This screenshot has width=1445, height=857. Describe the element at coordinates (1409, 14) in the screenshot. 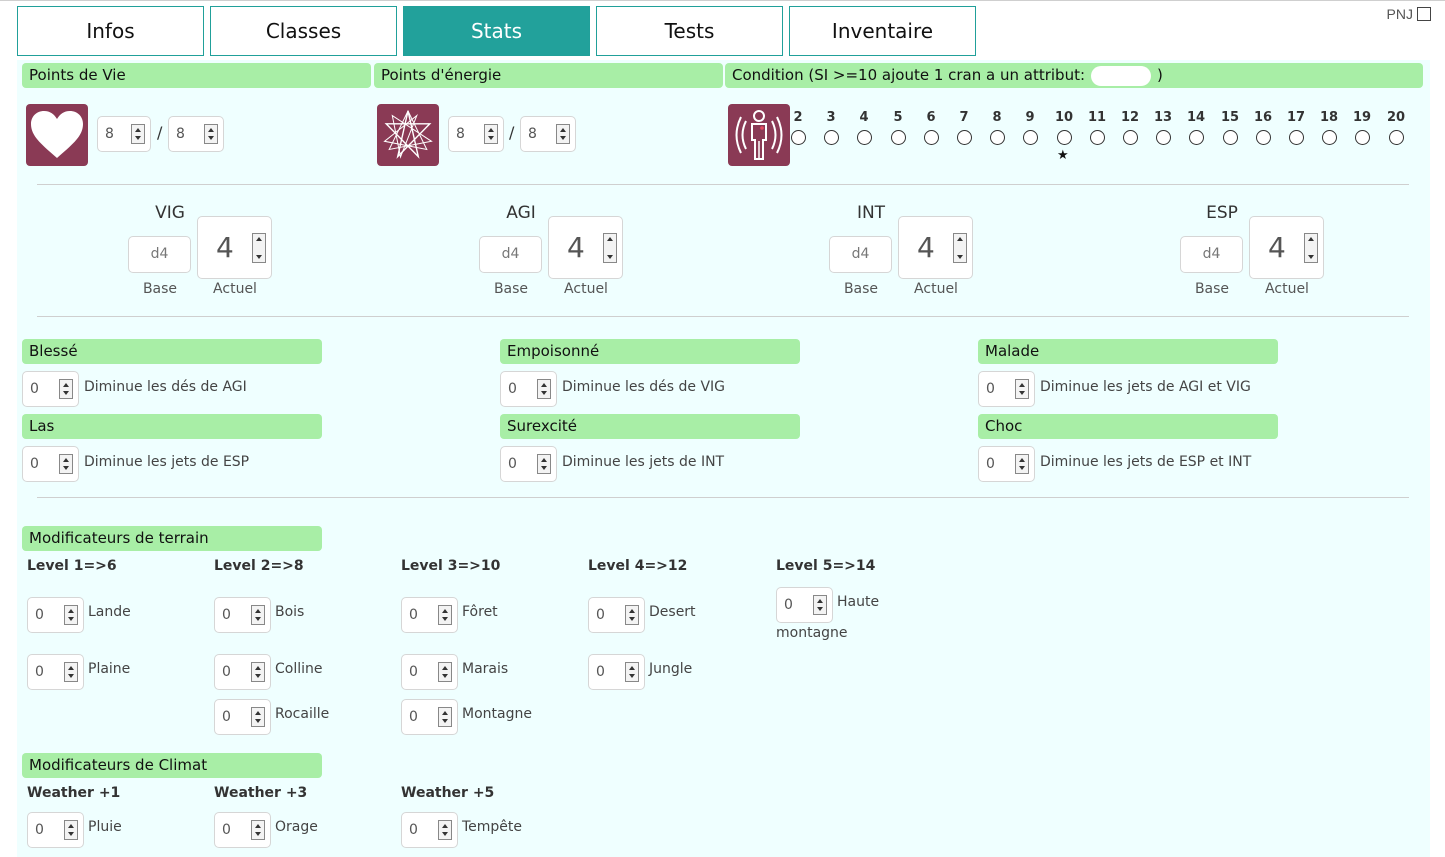

I see `pnj-toggle: PNJ` at that location.